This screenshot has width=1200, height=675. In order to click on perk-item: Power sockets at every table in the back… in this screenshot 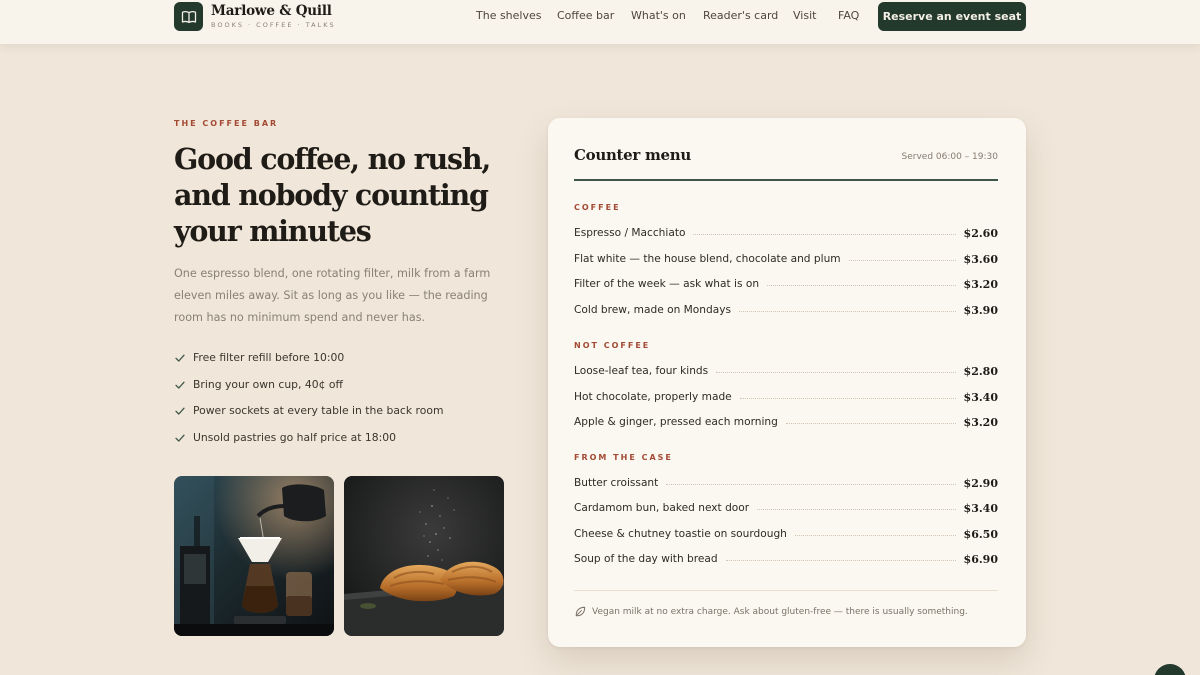, I will do `click(308, 416)`.